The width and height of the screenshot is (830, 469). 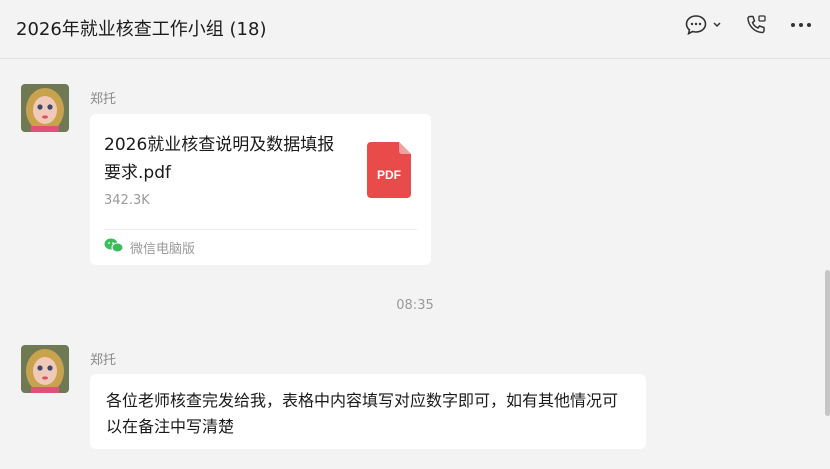 I want to click on chat-header: 2026年就业核查工作小组 (18), so click(x=415, y=29).